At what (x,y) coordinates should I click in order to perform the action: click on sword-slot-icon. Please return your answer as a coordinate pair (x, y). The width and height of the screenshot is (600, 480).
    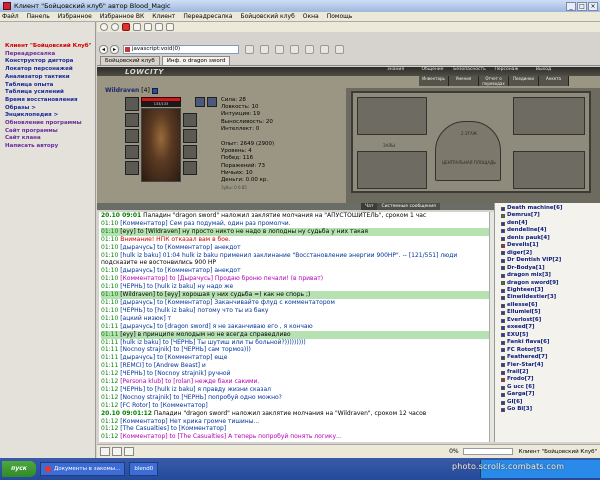
    Looking at the image, I should click on (190, 136).